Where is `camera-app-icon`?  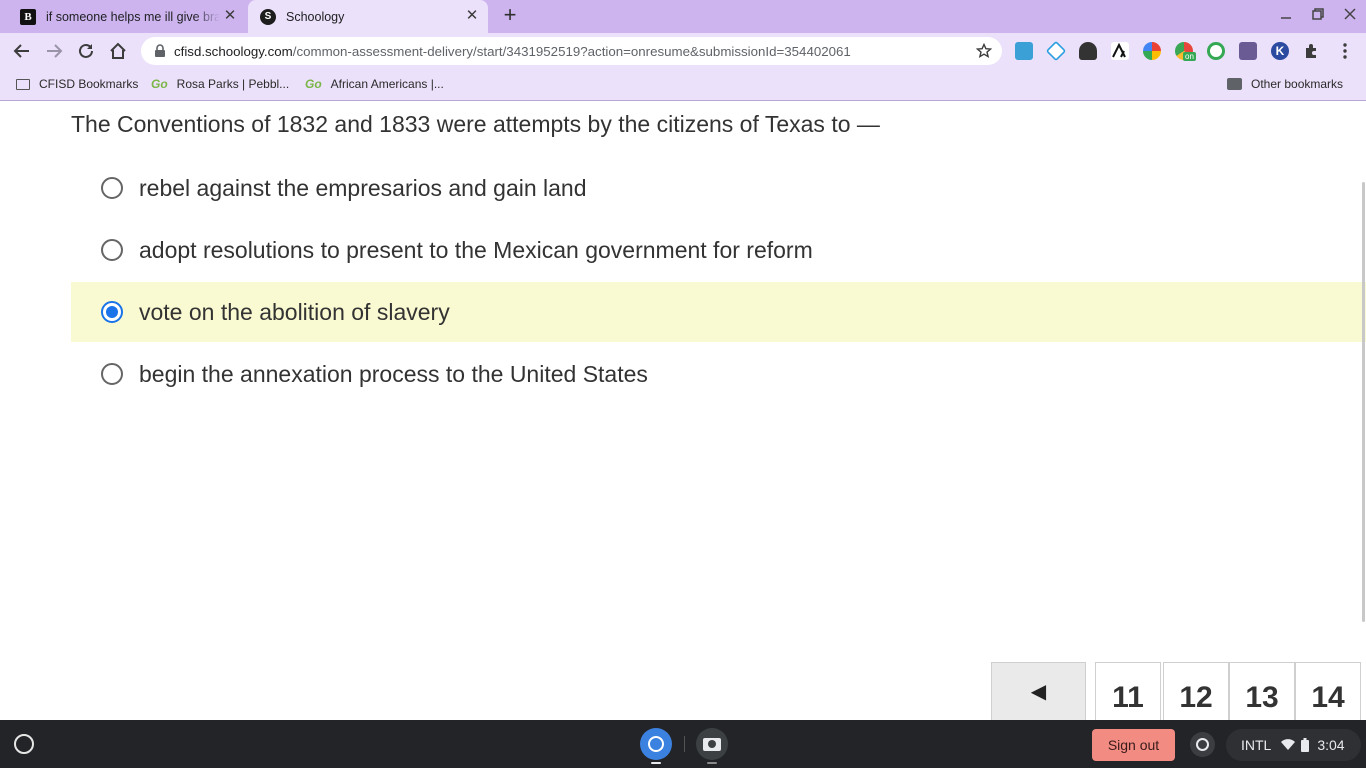
camera-app-icon is located at coordinates (712, 744).